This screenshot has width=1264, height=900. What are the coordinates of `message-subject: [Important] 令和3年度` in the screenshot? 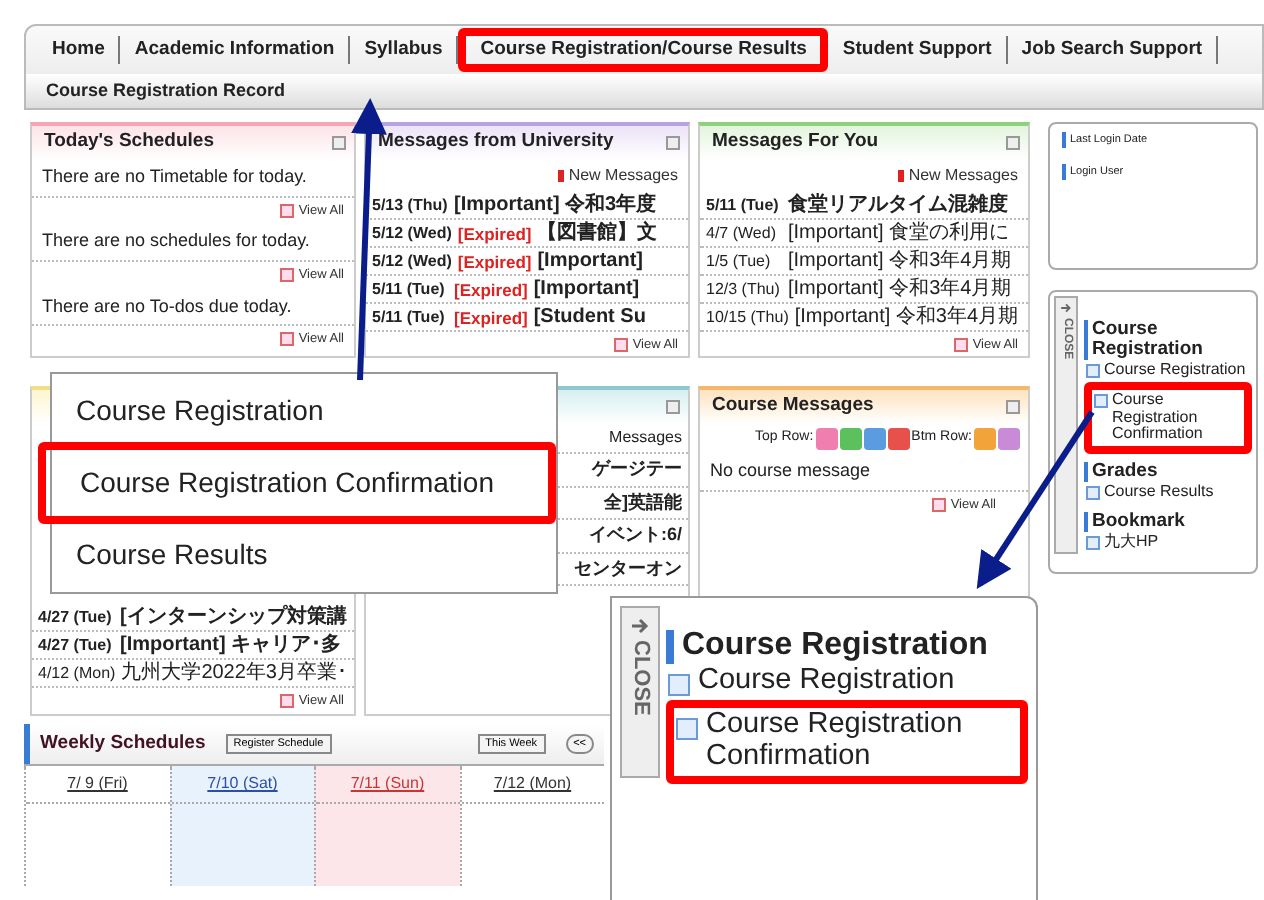 It's located at (555, 205).